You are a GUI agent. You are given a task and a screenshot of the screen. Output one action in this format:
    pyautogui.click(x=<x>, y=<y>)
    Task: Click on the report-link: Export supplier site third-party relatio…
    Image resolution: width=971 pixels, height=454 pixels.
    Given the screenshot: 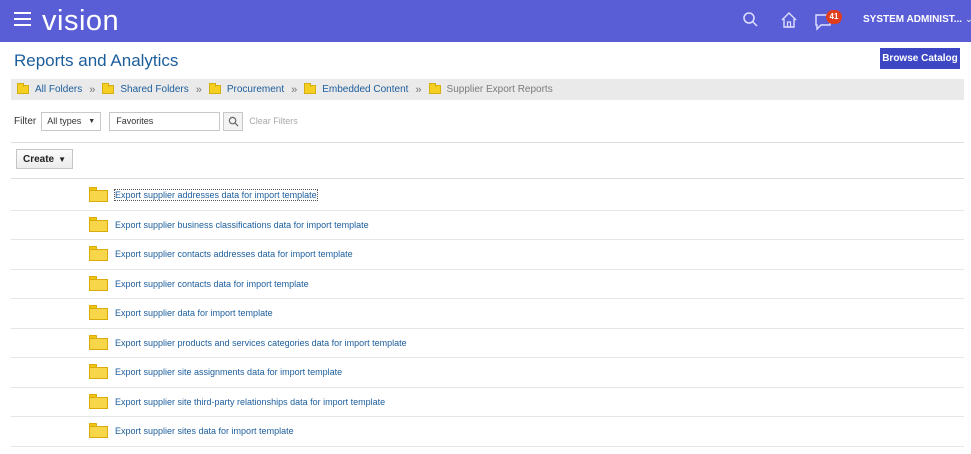 What is the action you would take?
    pyautogui.click(x=250, y=402)
    